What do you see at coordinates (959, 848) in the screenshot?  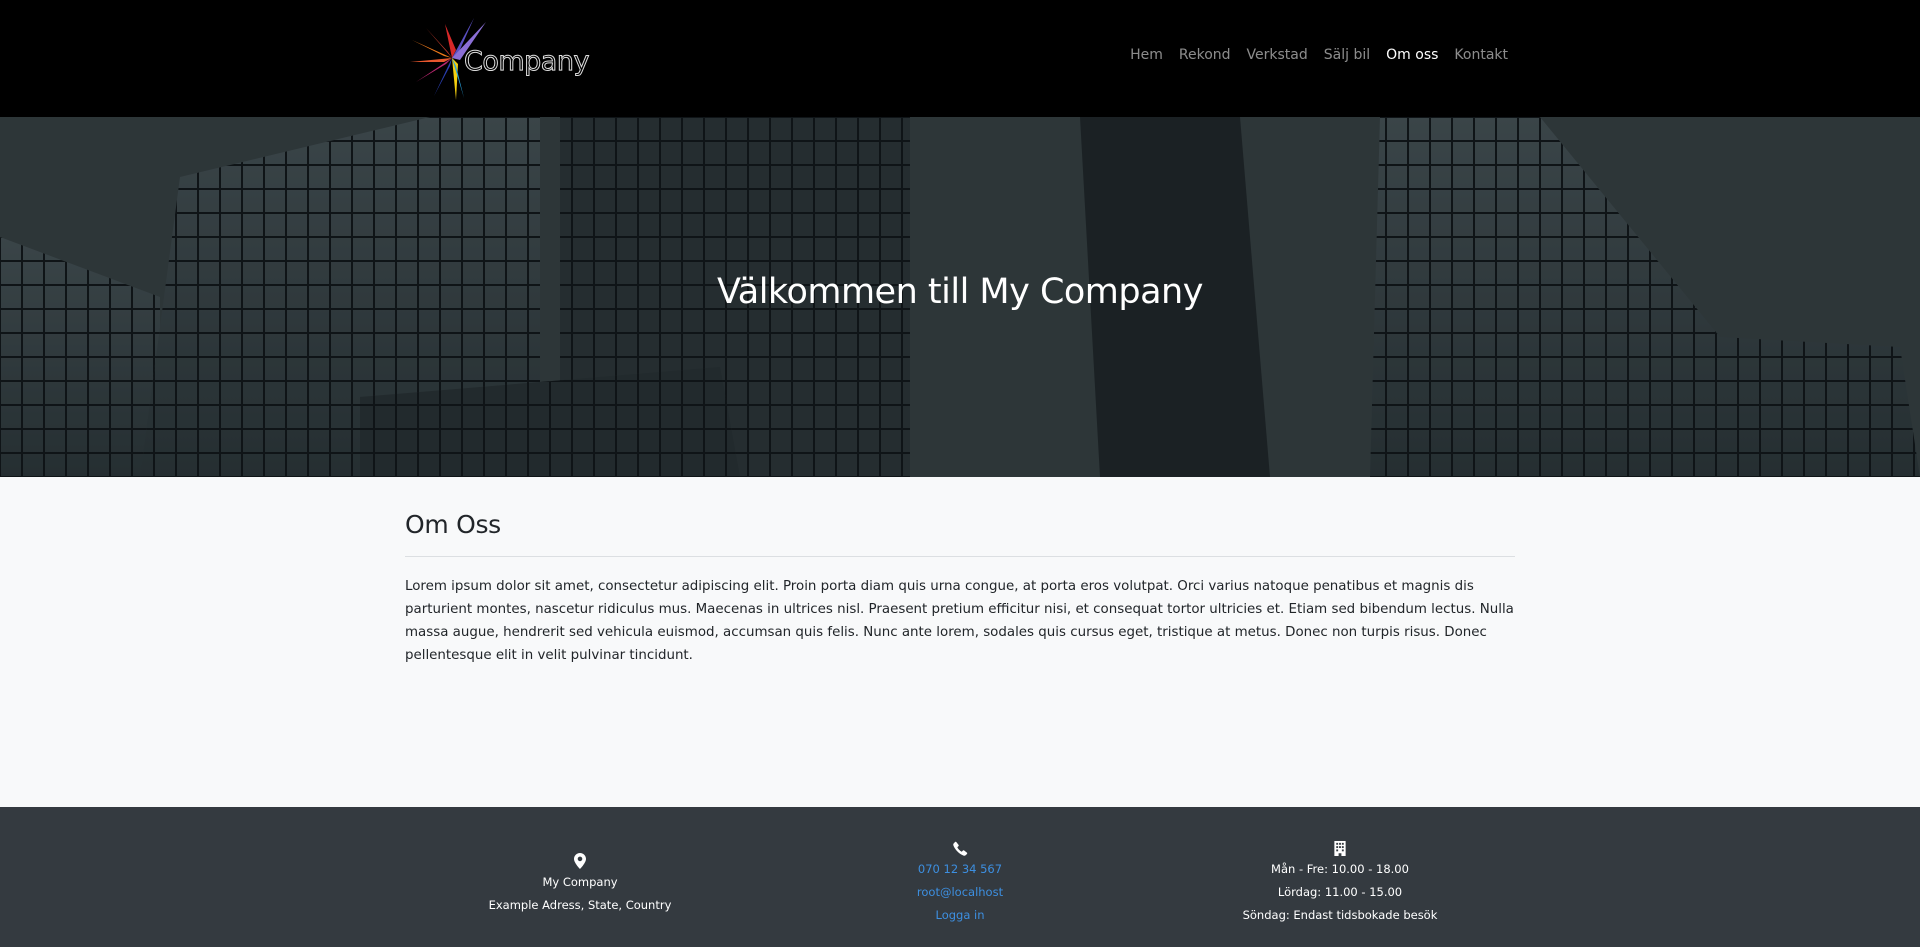 I see `phone-icon` at bounding box center [959, 848].